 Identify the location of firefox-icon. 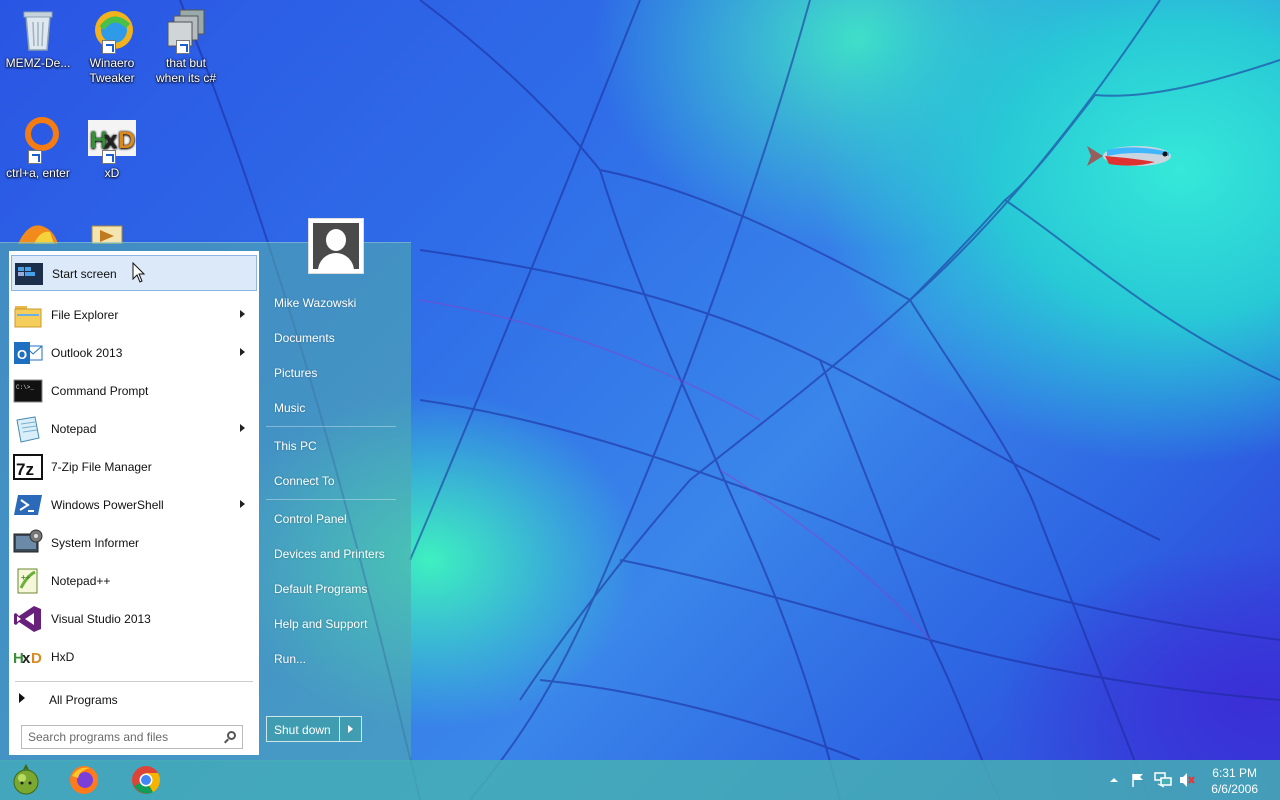
(84, 780).